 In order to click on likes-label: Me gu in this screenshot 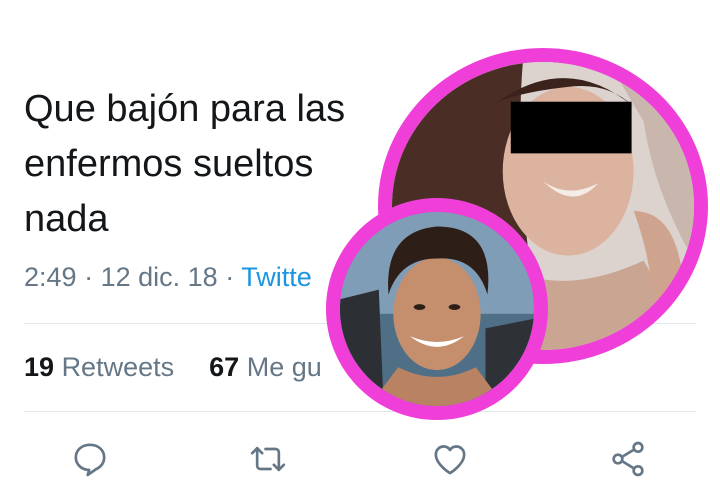, I will do `click(284, 367)`.